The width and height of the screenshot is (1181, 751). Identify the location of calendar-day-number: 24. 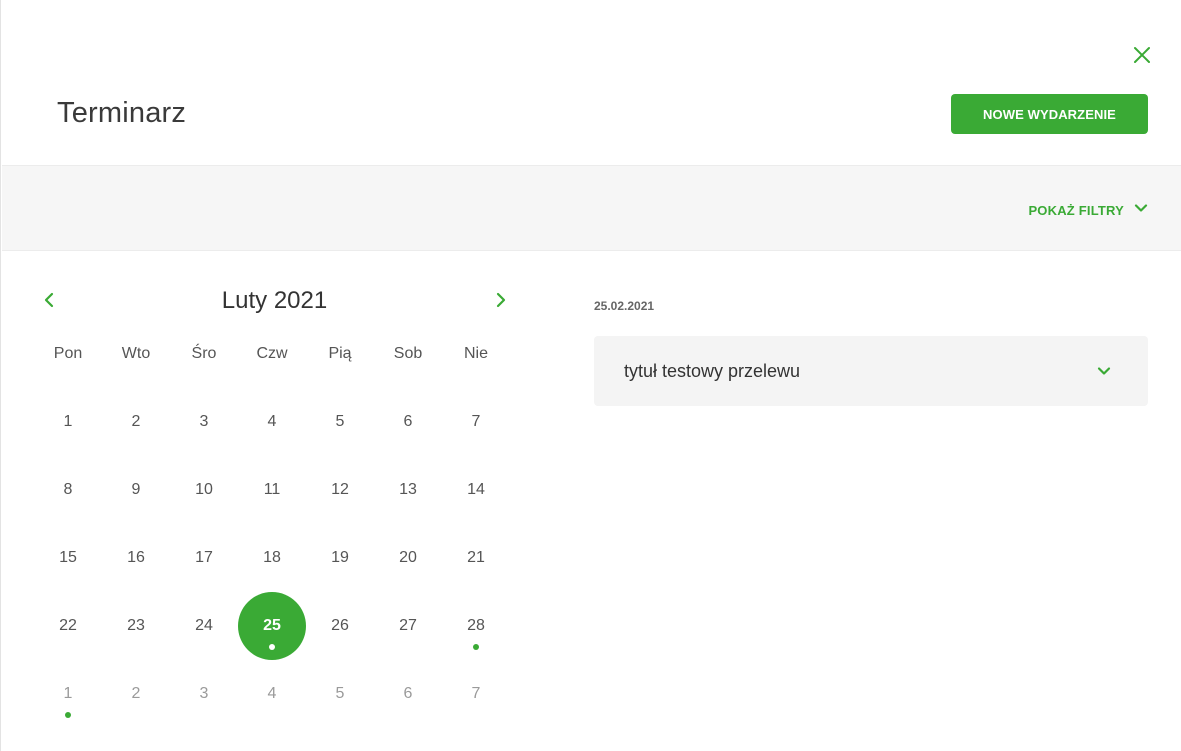
(204, 625).